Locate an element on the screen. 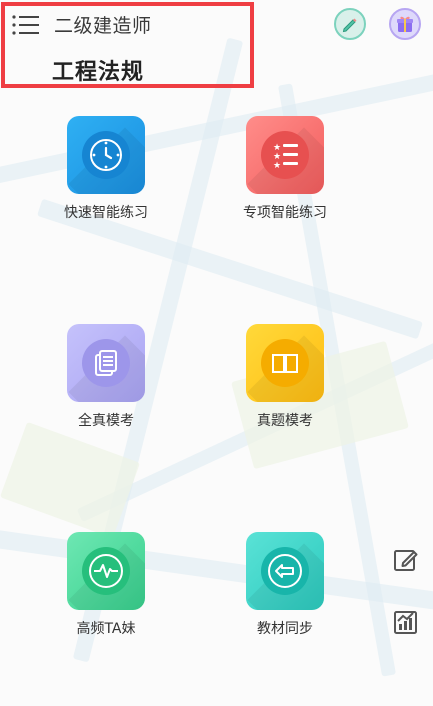  chart-icon is located at coordinates (406, 622).